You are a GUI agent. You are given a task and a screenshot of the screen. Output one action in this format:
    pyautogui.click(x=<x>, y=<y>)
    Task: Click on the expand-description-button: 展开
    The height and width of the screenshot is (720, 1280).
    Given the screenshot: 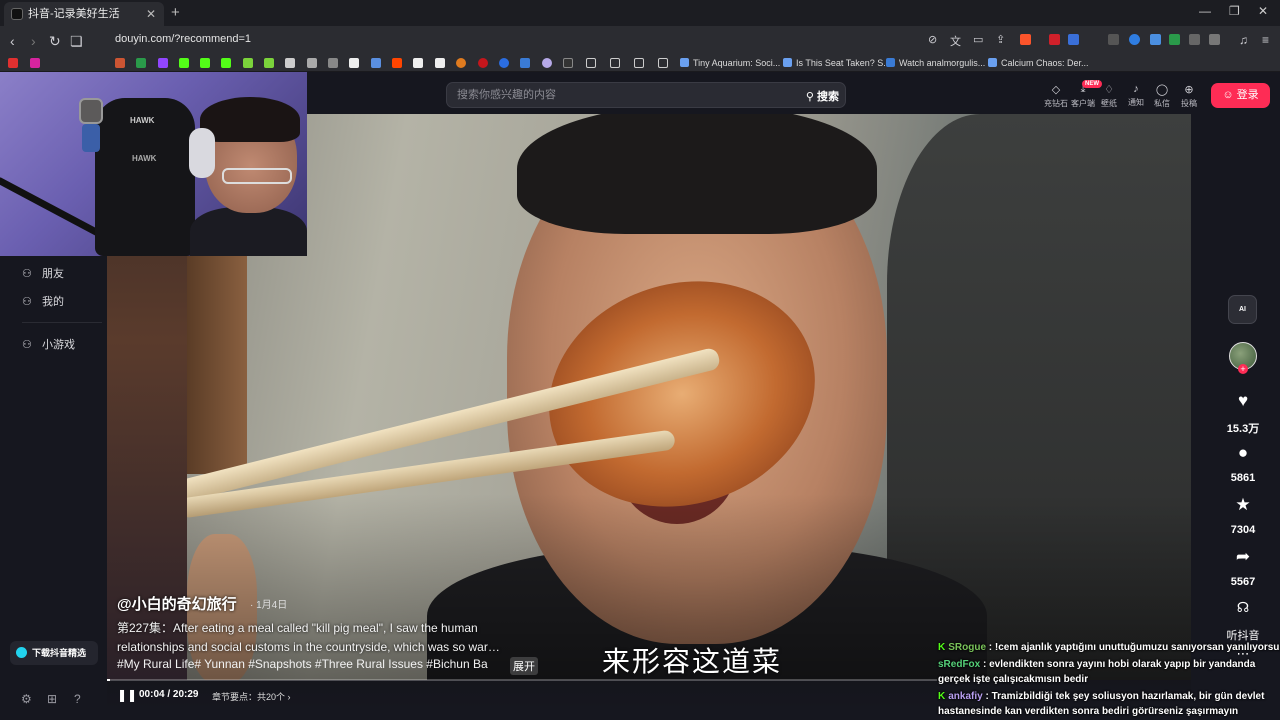 What is the action you would take?
    pyautogui.click(x=524, y=666)
    